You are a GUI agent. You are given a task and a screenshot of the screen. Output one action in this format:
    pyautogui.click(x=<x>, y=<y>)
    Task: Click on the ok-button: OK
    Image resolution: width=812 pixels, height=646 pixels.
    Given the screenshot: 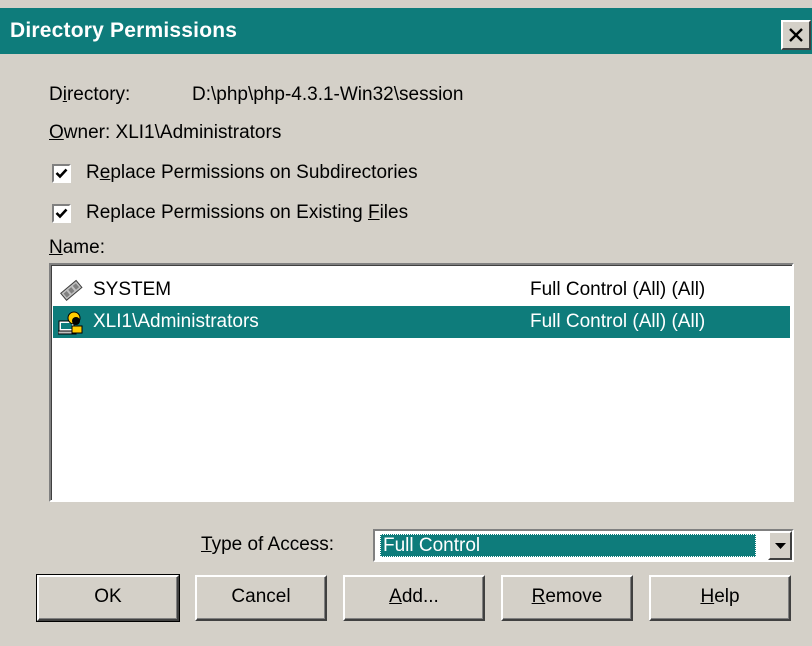 What is the action you would take?
    pyautogui.click(x=108, y=598)
    